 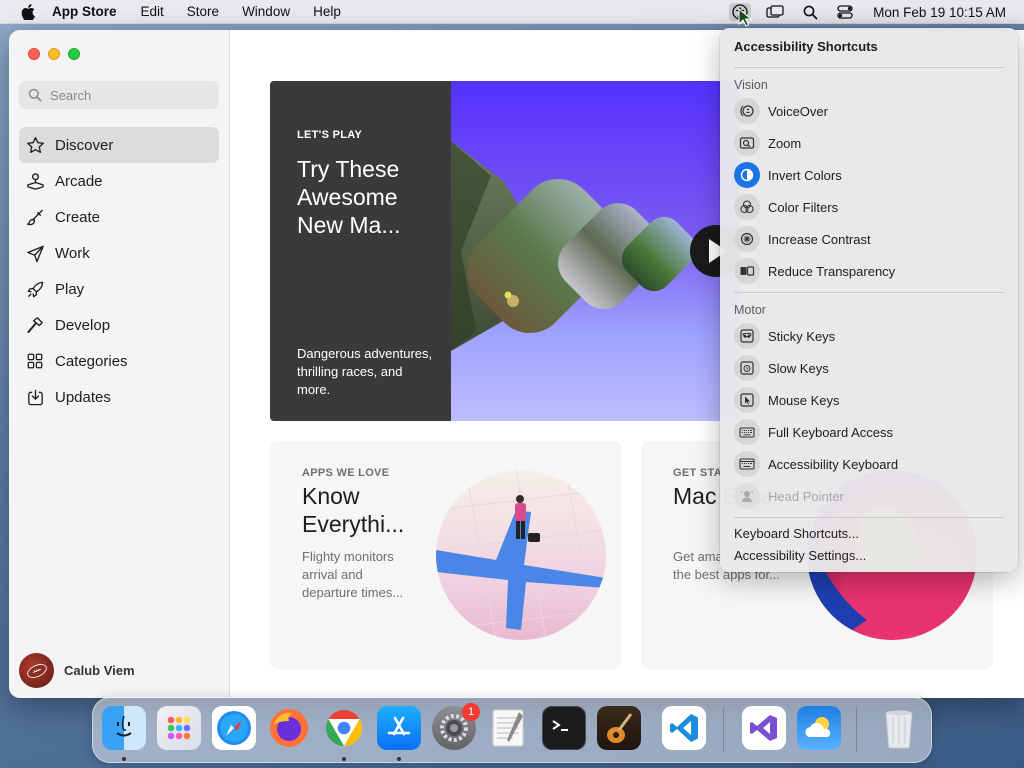 I want to click on menu-item-invert-colors: Invert Colors, so click(x=788, y=175).